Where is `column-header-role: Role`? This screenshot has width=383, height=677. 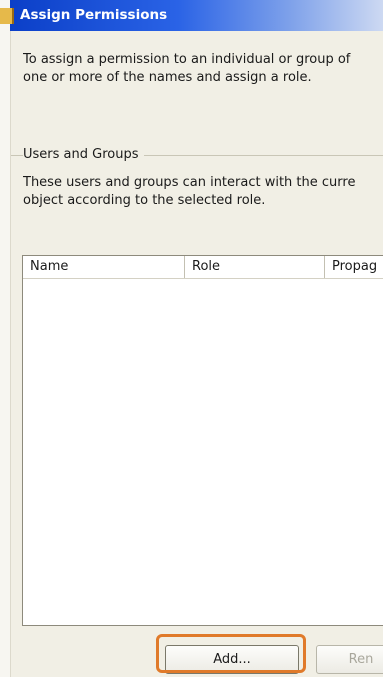 column-header-role: Role is located at coordinates (255, 267).